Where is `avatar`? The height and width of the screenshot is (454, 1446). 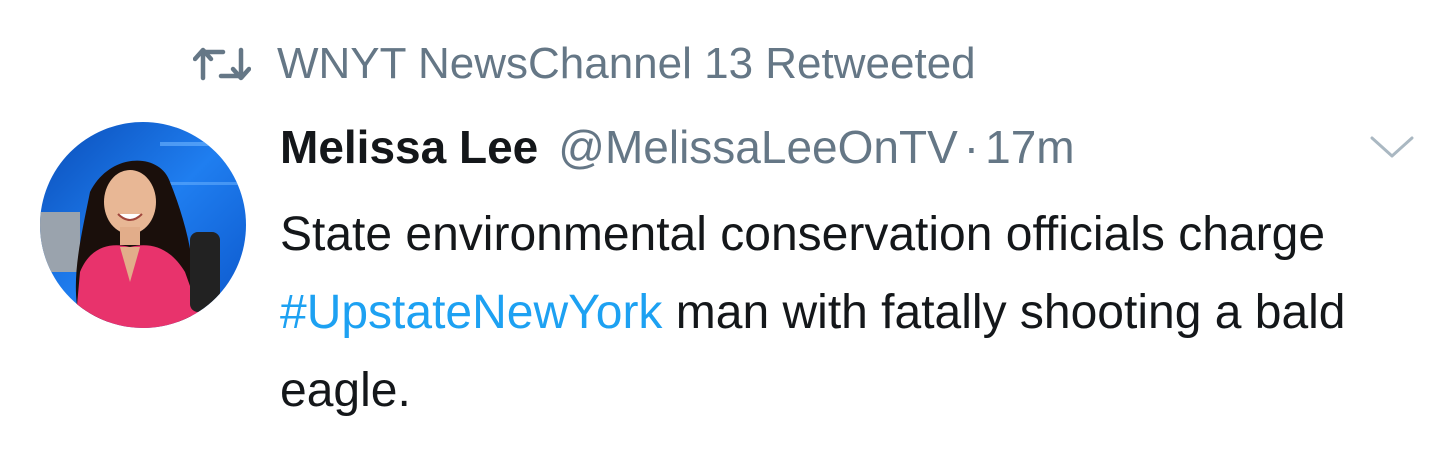
avatar is located at coordinates (143, 225).